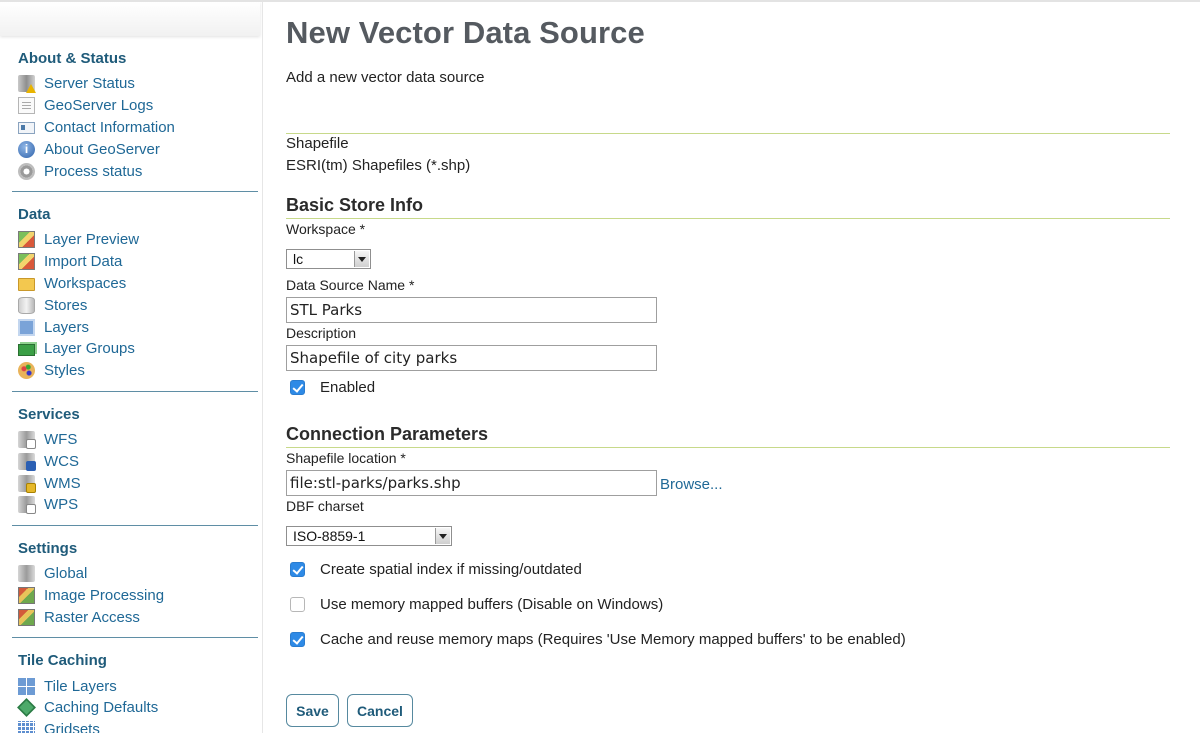  I want to click on sidebar-item-geoserver-logs: GeoServer Logs, so click(135, 106).